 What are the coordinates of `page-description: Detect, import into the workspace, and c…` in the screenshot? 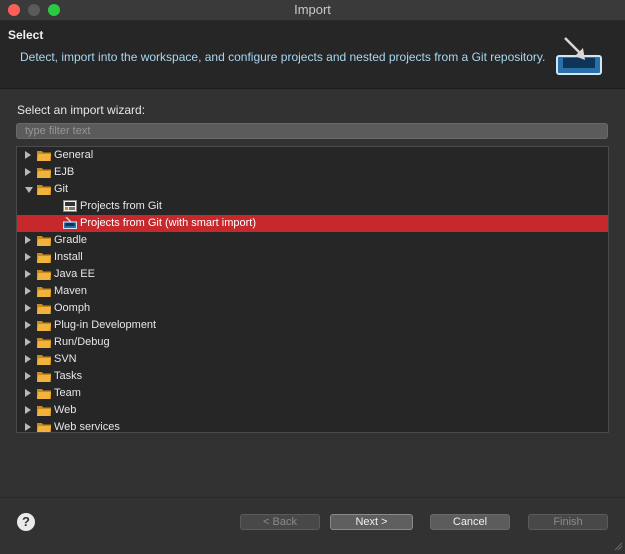 It's located at (283, 57).